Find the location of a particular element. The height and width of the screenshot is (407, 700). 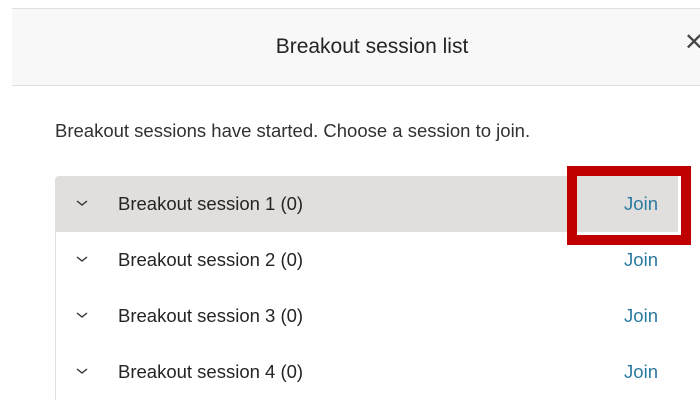

session-row-3: Breakout session 3 (0) Join is located at coordinates (366, 316).